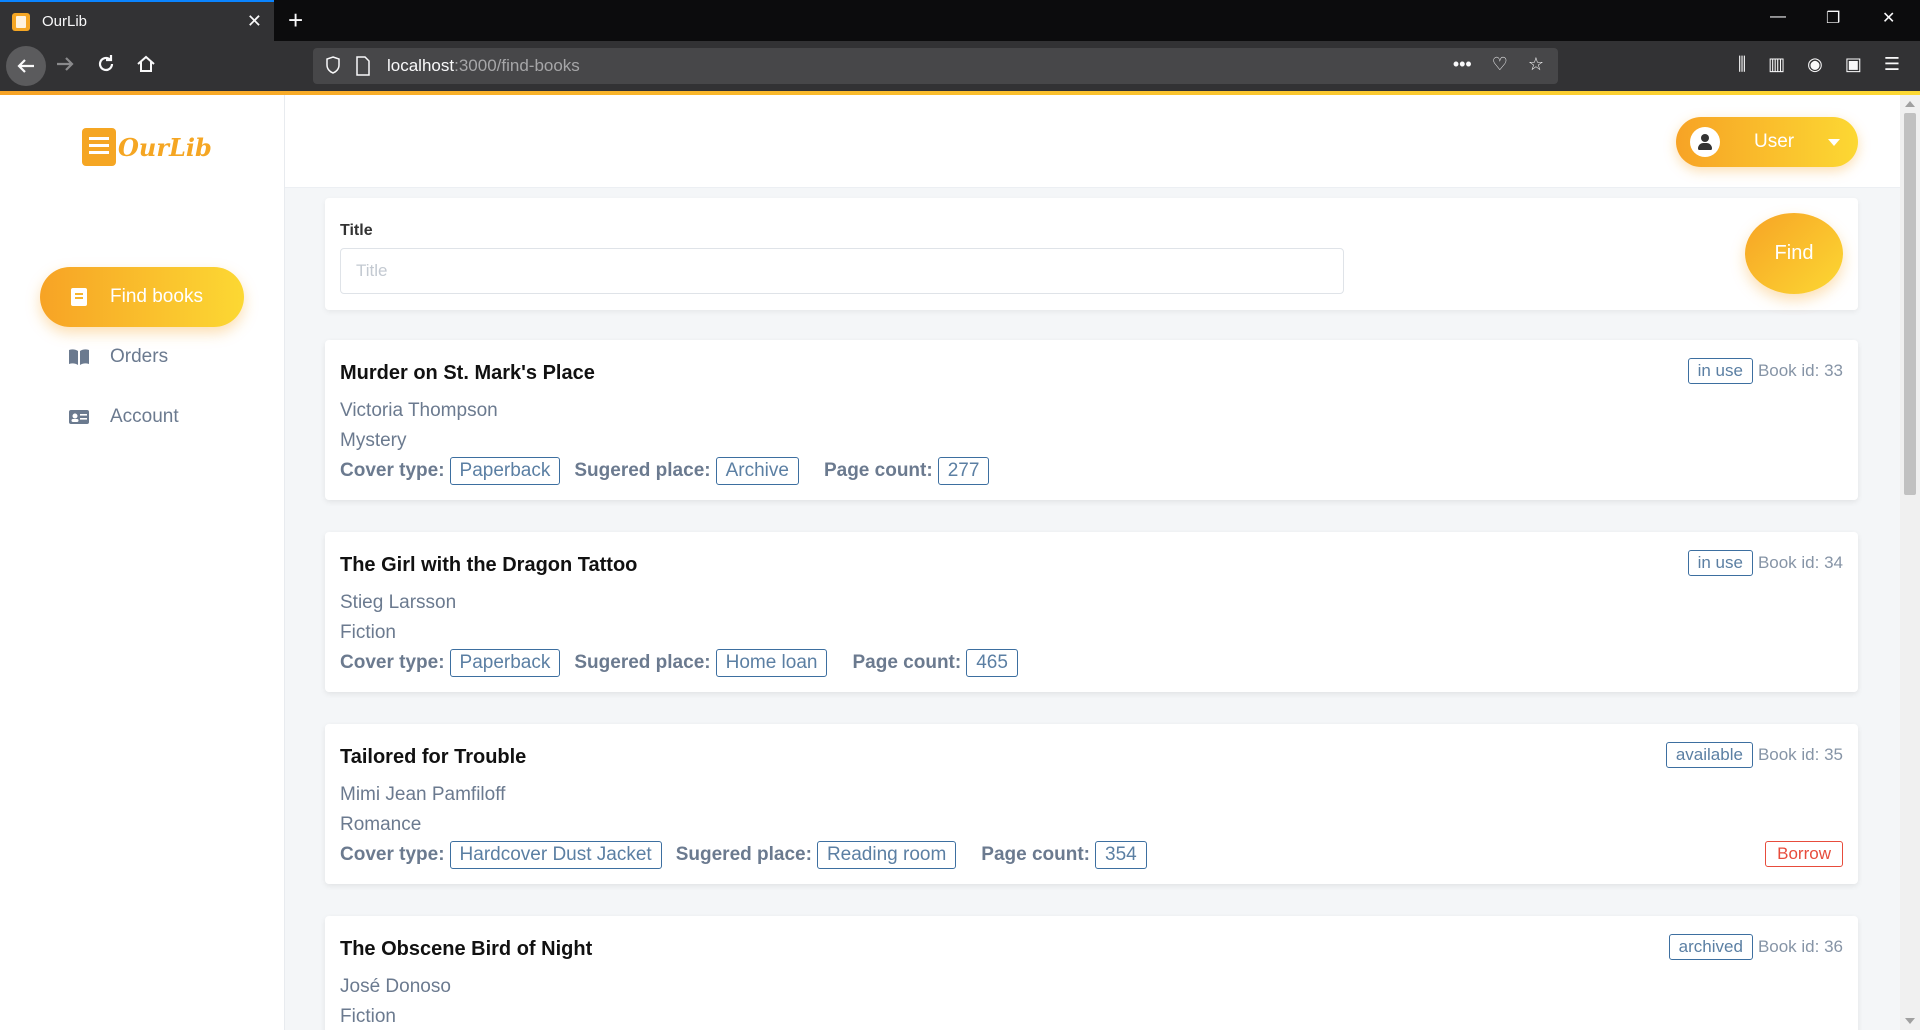 This screenshot has height=1030, width=1920. I want to click on sidebar-item-find-books: Find books, so click(142, 297).